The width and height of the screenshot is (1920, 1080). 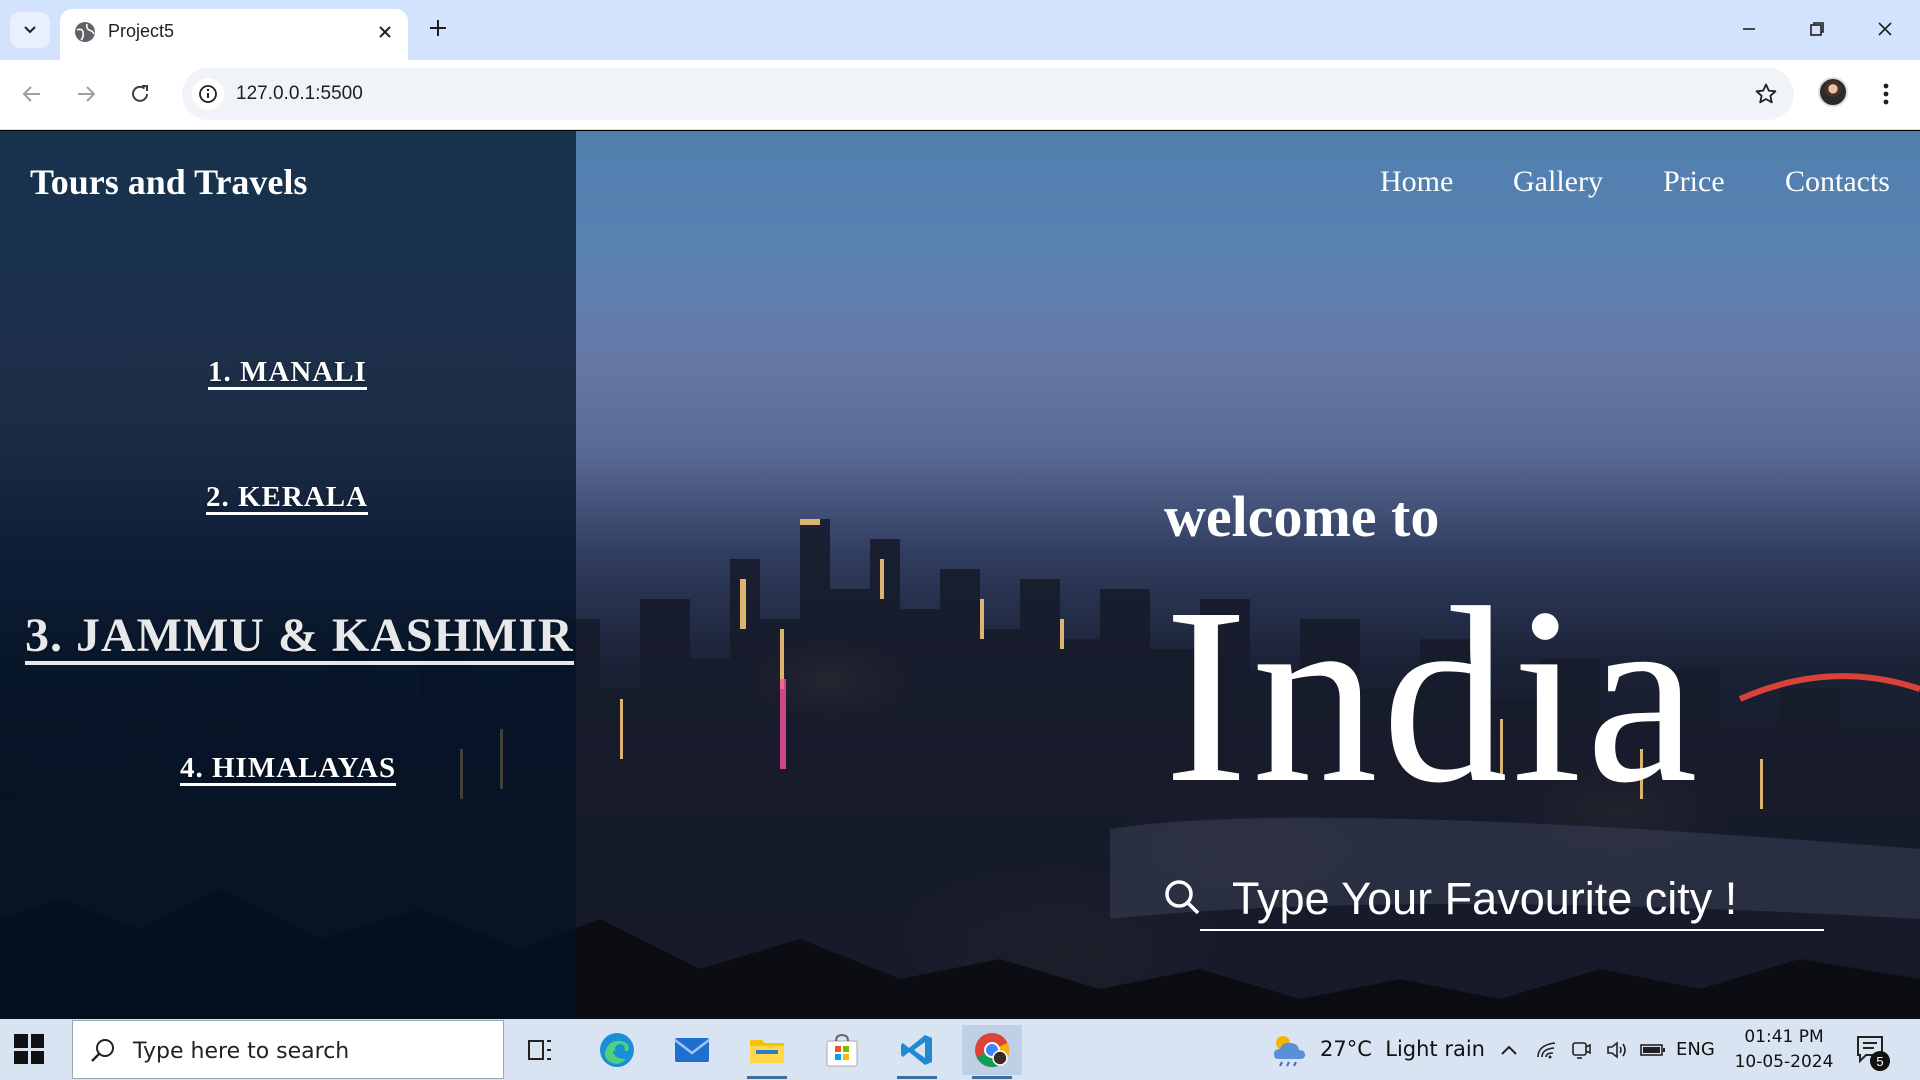 What do you see at coordinates (1880, 1061) in the screenshot?
I see `notification-count-badge: 5` at bounding box center [1880, 1061].